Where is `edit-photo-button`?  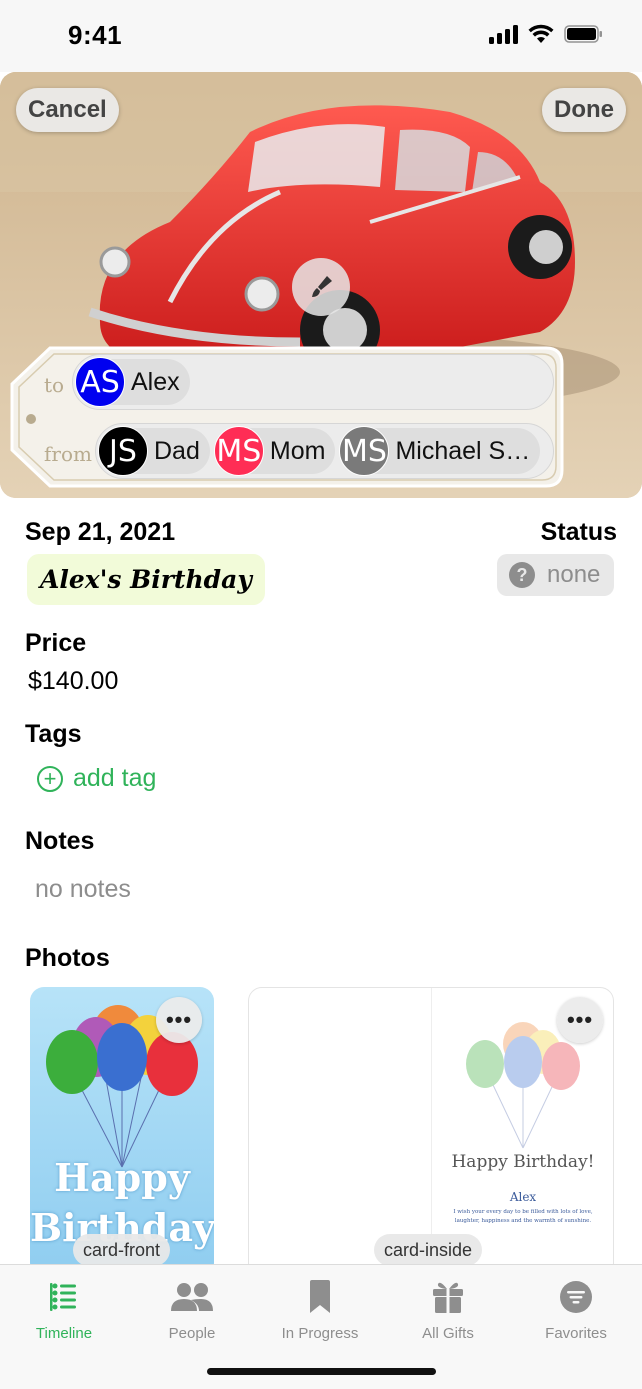 edit-photo-button is located at coordinates (321, 287).